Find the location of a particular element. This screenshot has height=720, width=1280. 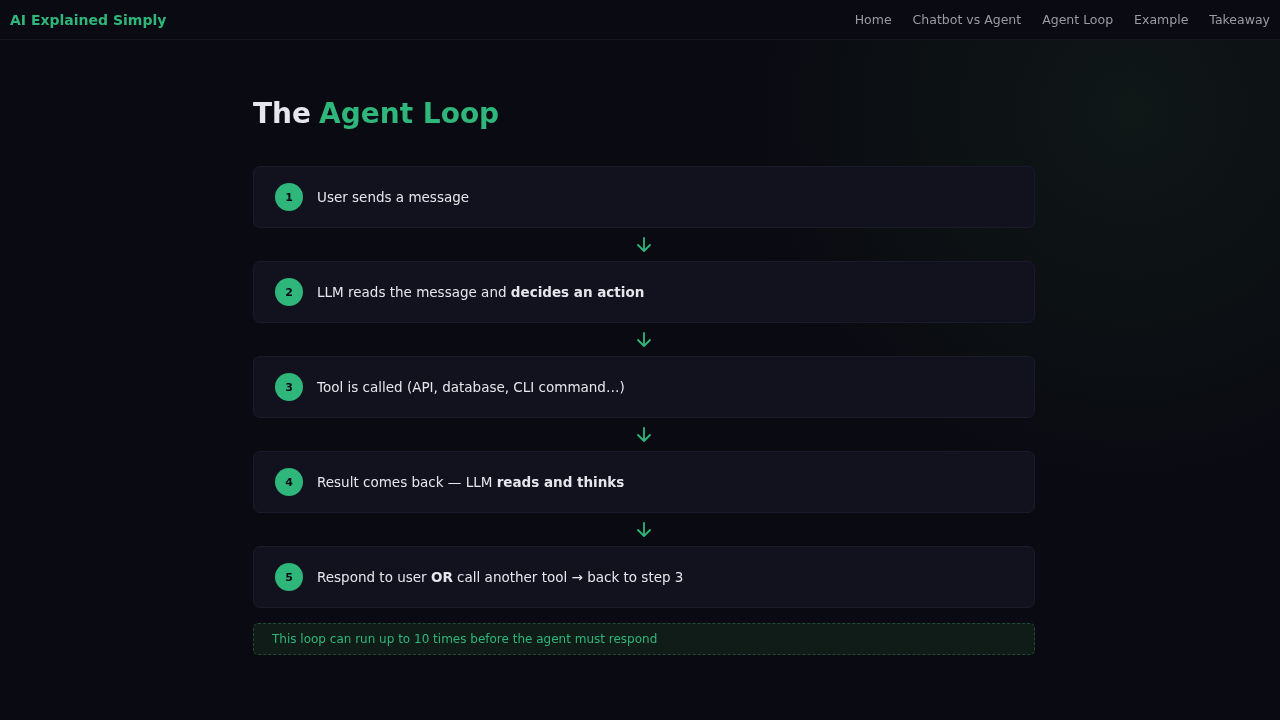

step-number: 5 is located at coordinates (289, 577).